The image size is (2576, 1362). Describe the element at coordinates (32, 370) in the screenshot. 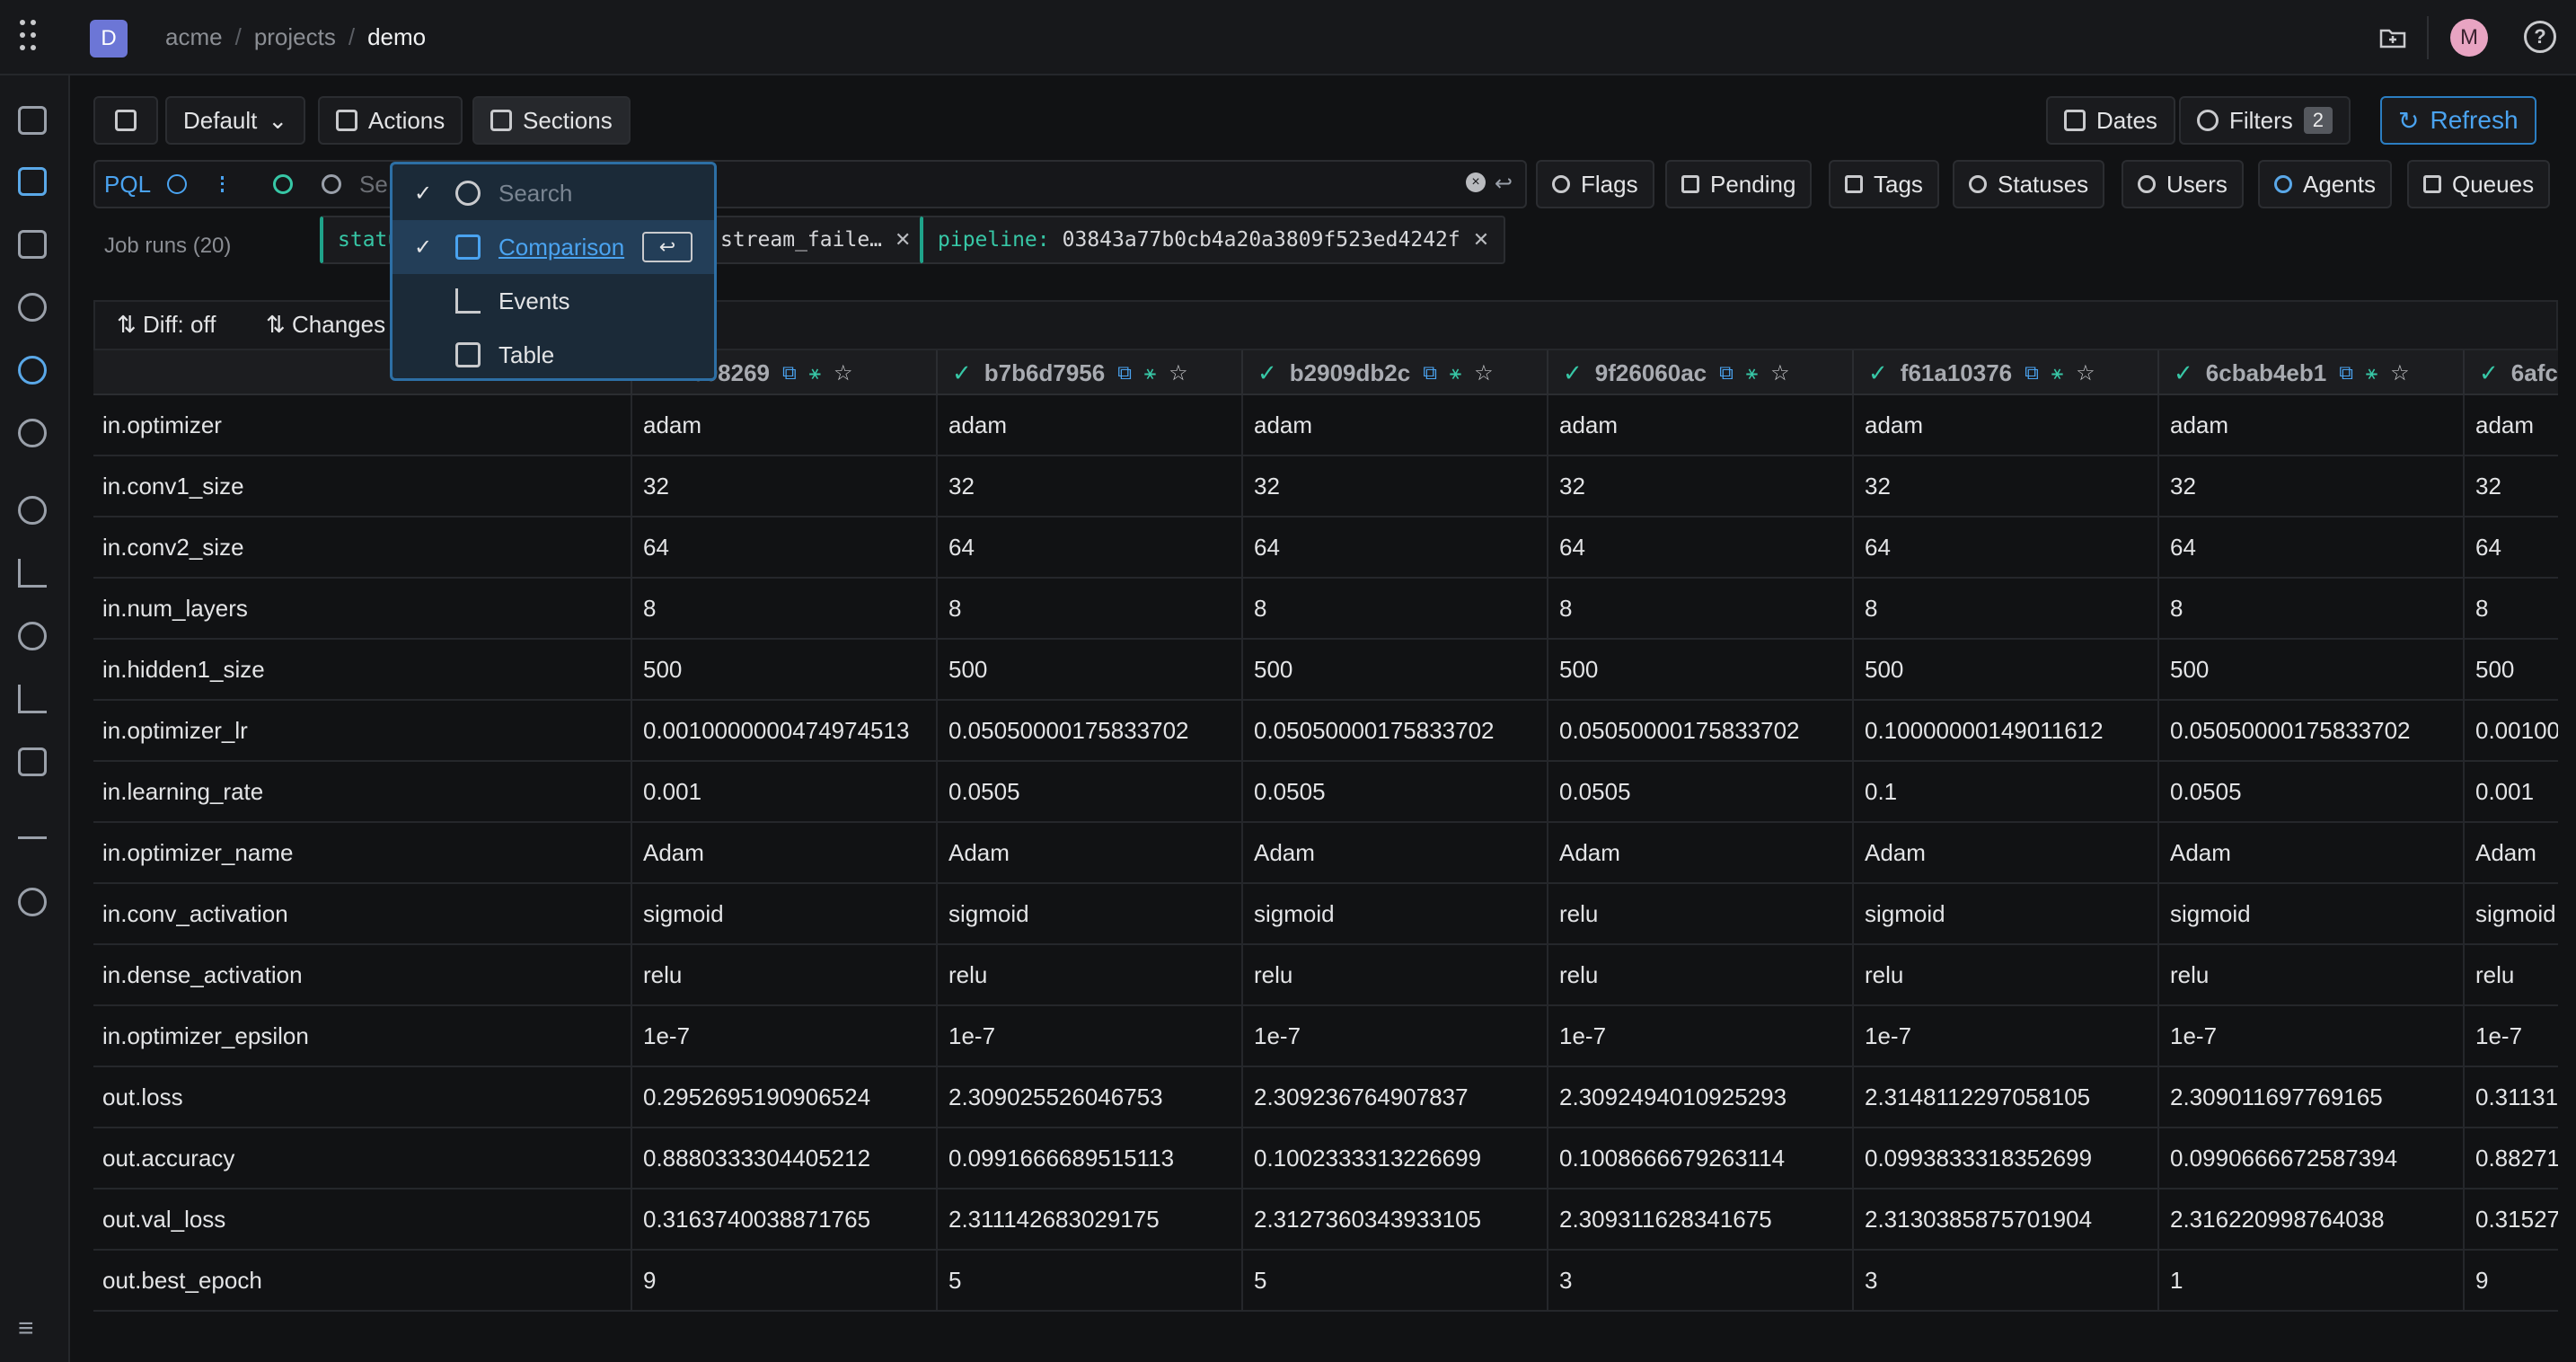

I see `agents-icon` at that location.